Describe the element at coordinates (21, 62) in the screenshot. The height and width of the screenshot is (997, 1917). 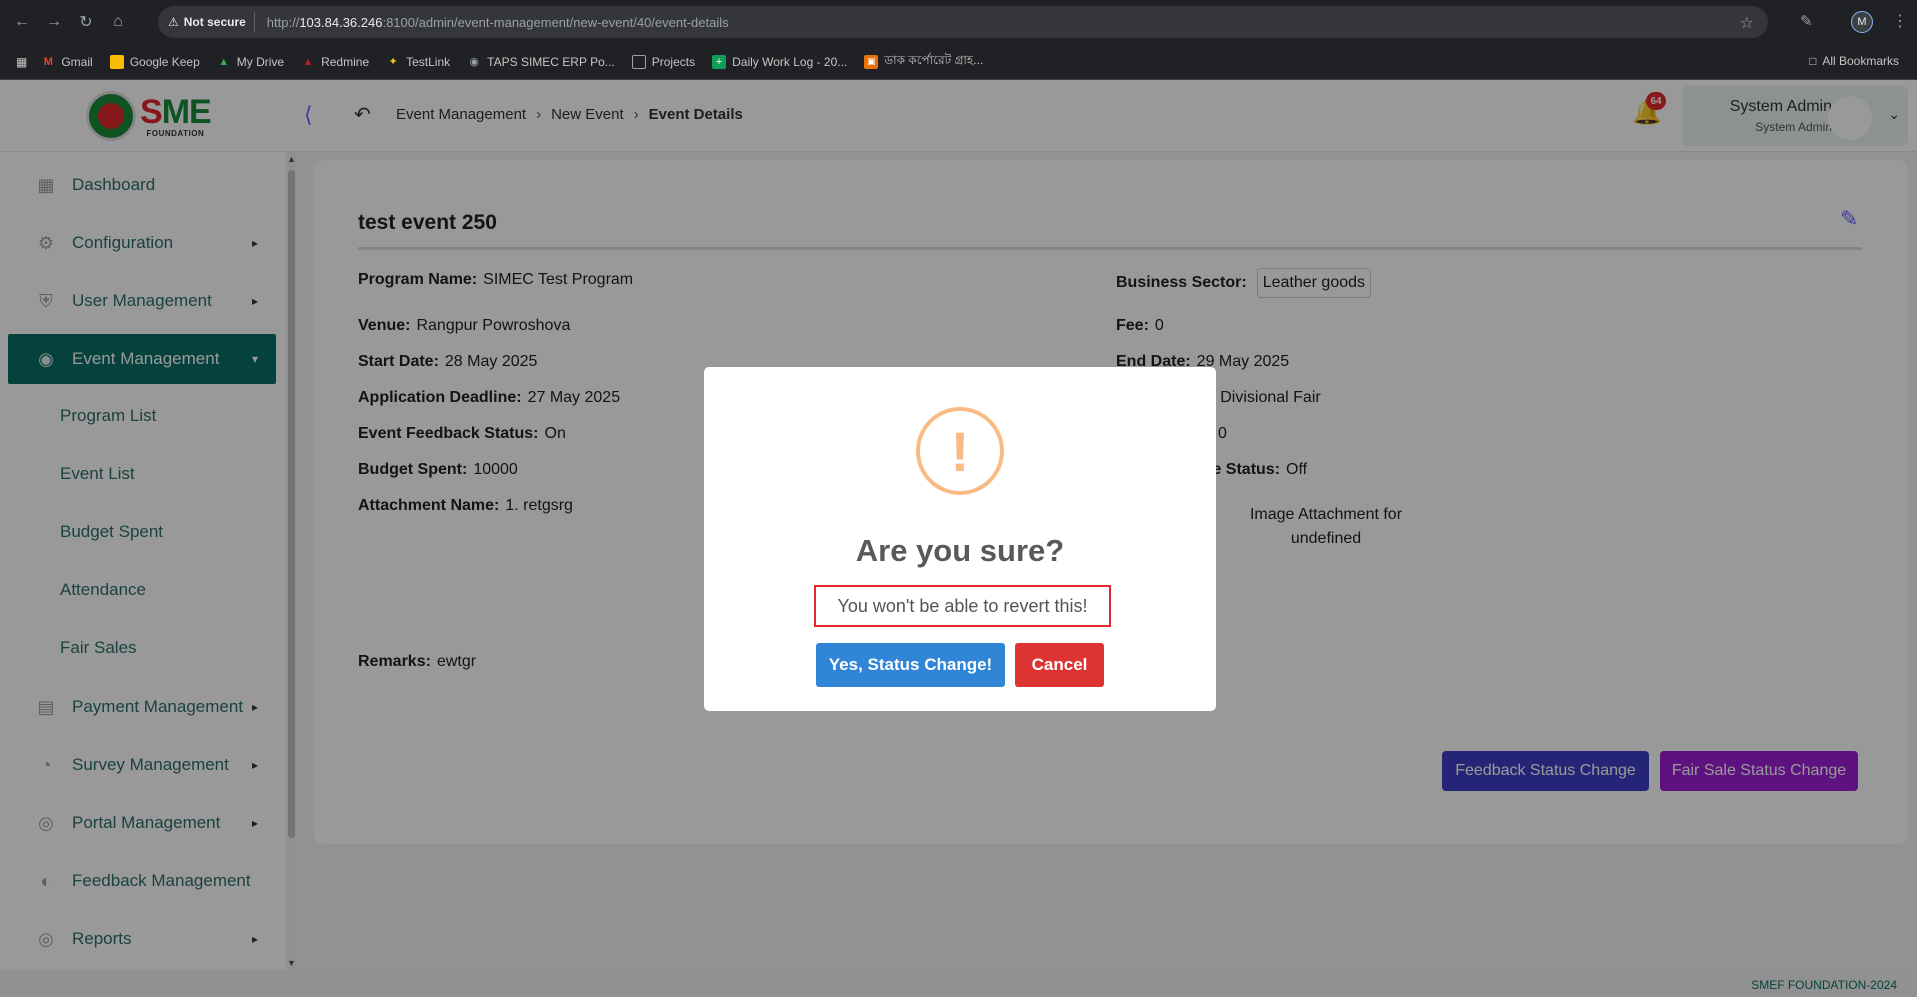
I see `apps-grid-icon: ▦` at that location.